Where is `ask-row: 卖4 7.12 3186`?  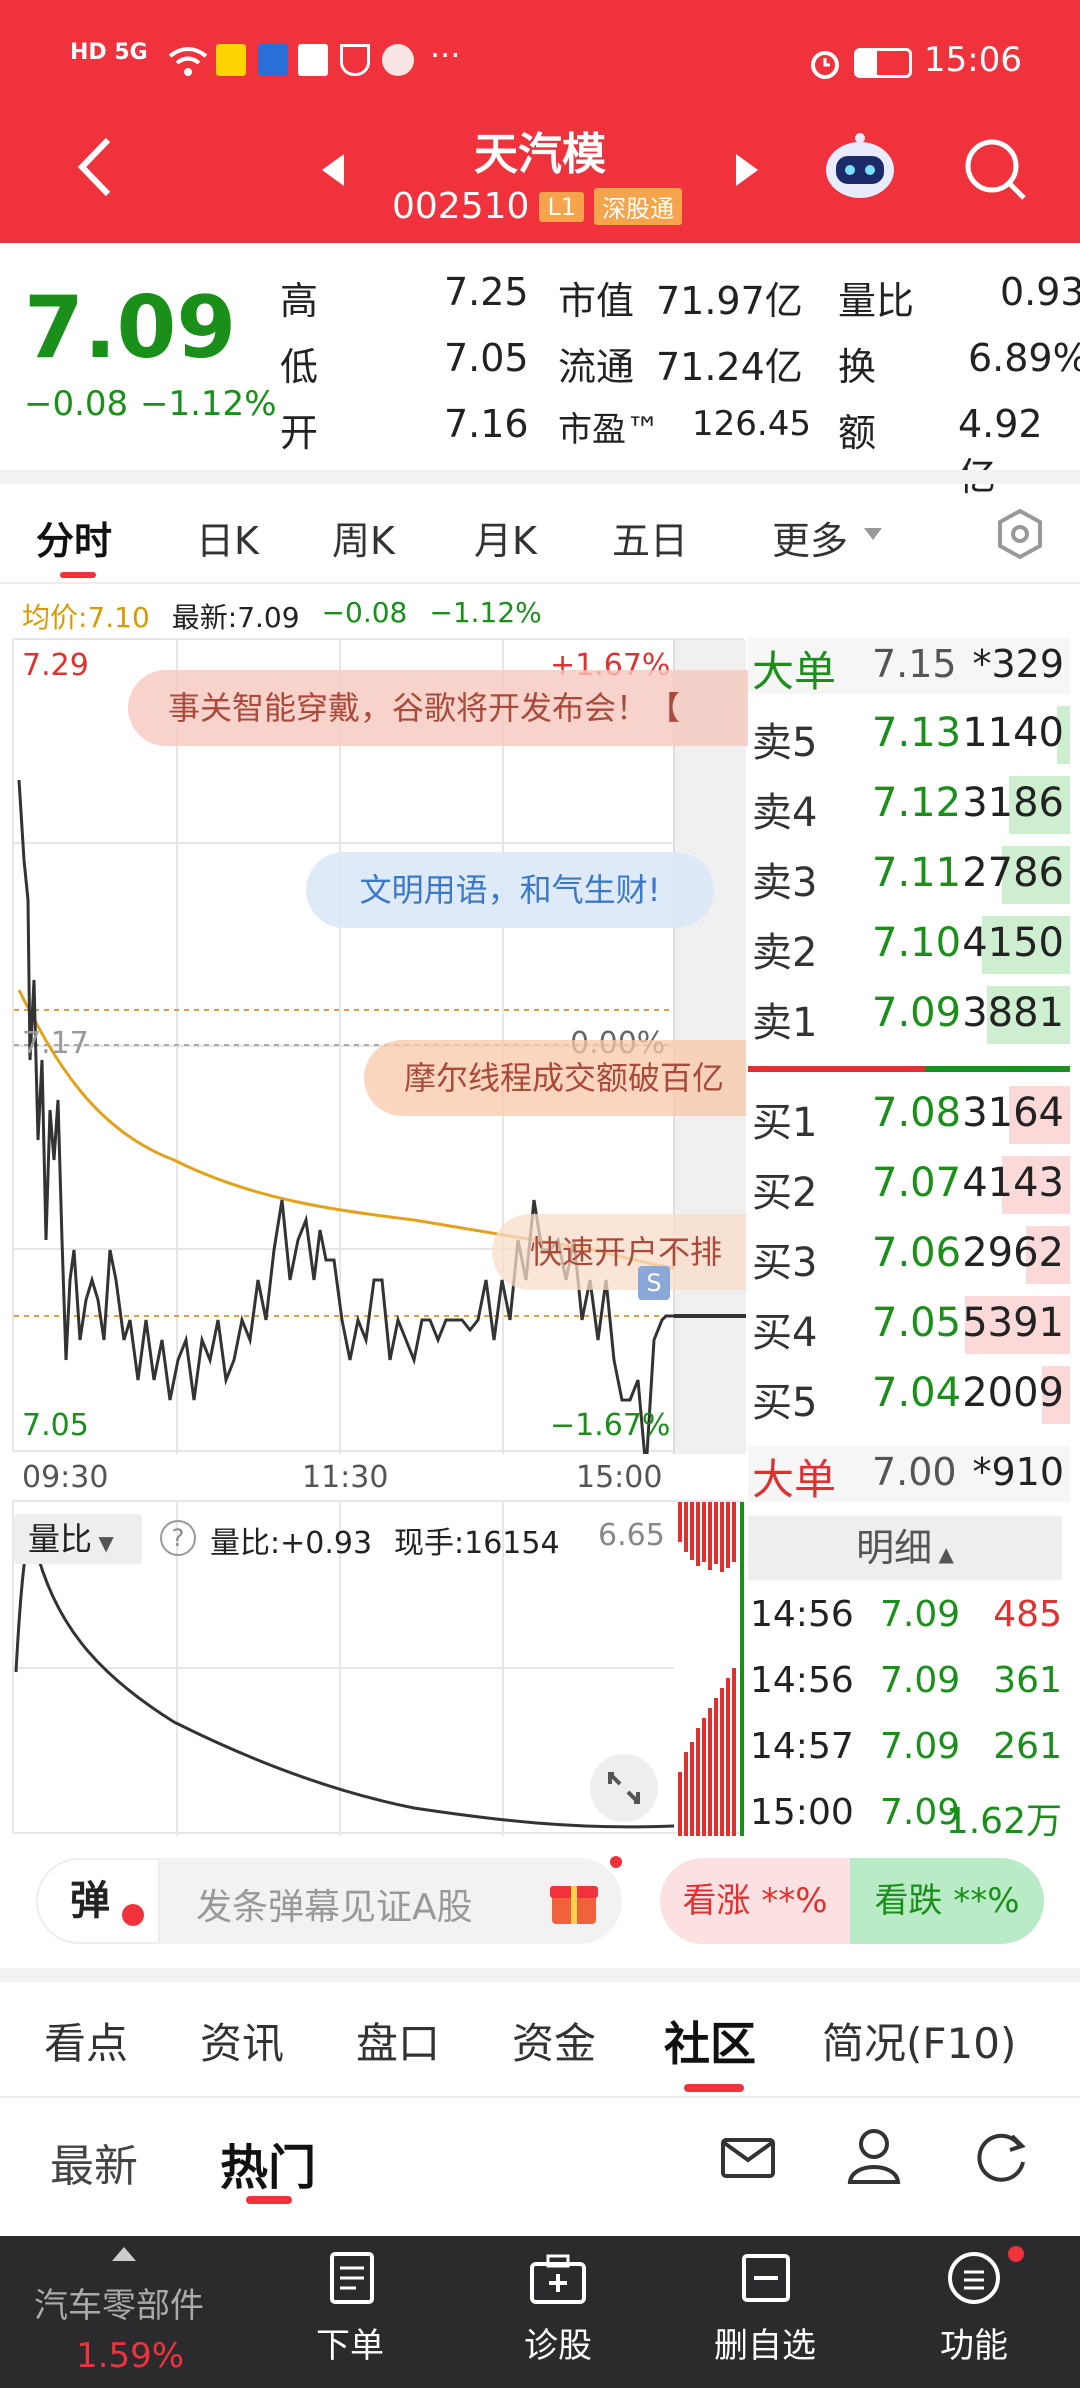 ask-row: 卖4 7.12 3186 is located at coordinates (909, 805).